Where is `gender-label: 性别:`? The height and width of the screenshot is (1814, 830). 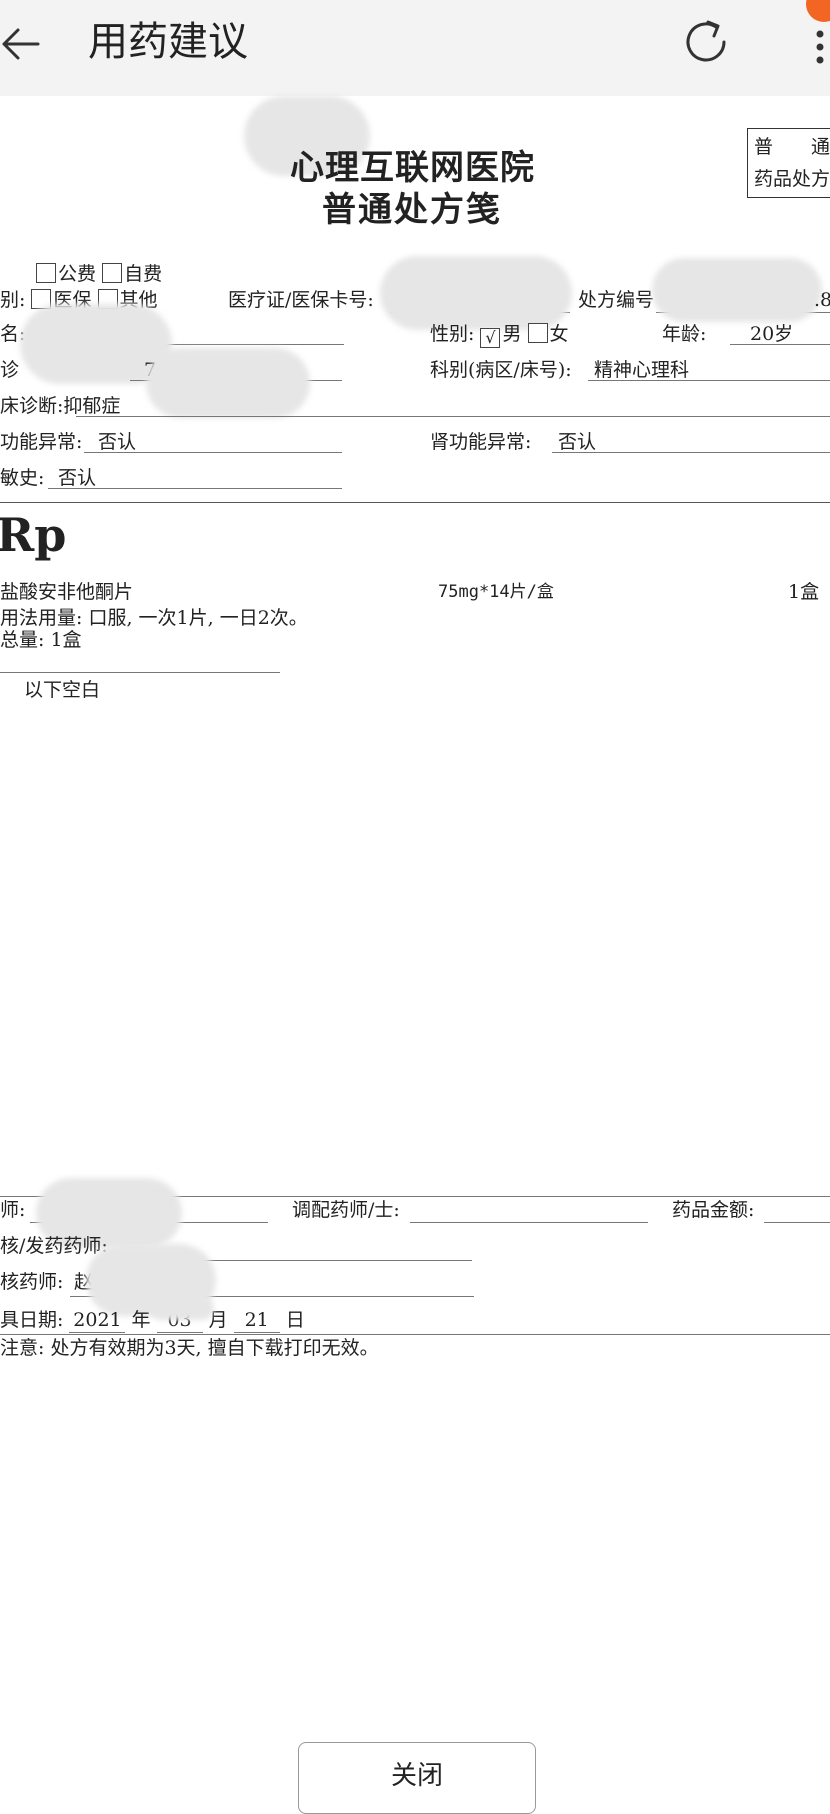 gender-label: 性别: is located at coordinates (452, 334).